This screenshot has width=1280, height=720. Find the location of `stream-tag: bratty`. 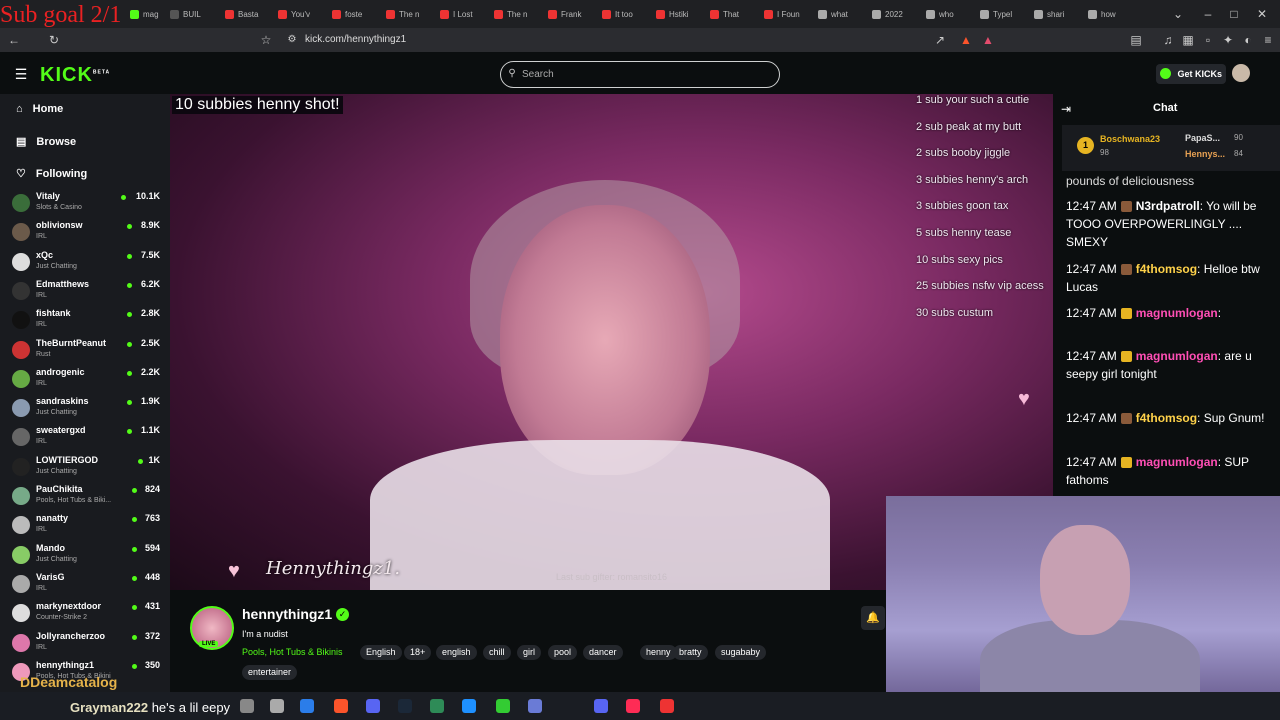

stream-tag: bratty is located at coordinates (690, 652).